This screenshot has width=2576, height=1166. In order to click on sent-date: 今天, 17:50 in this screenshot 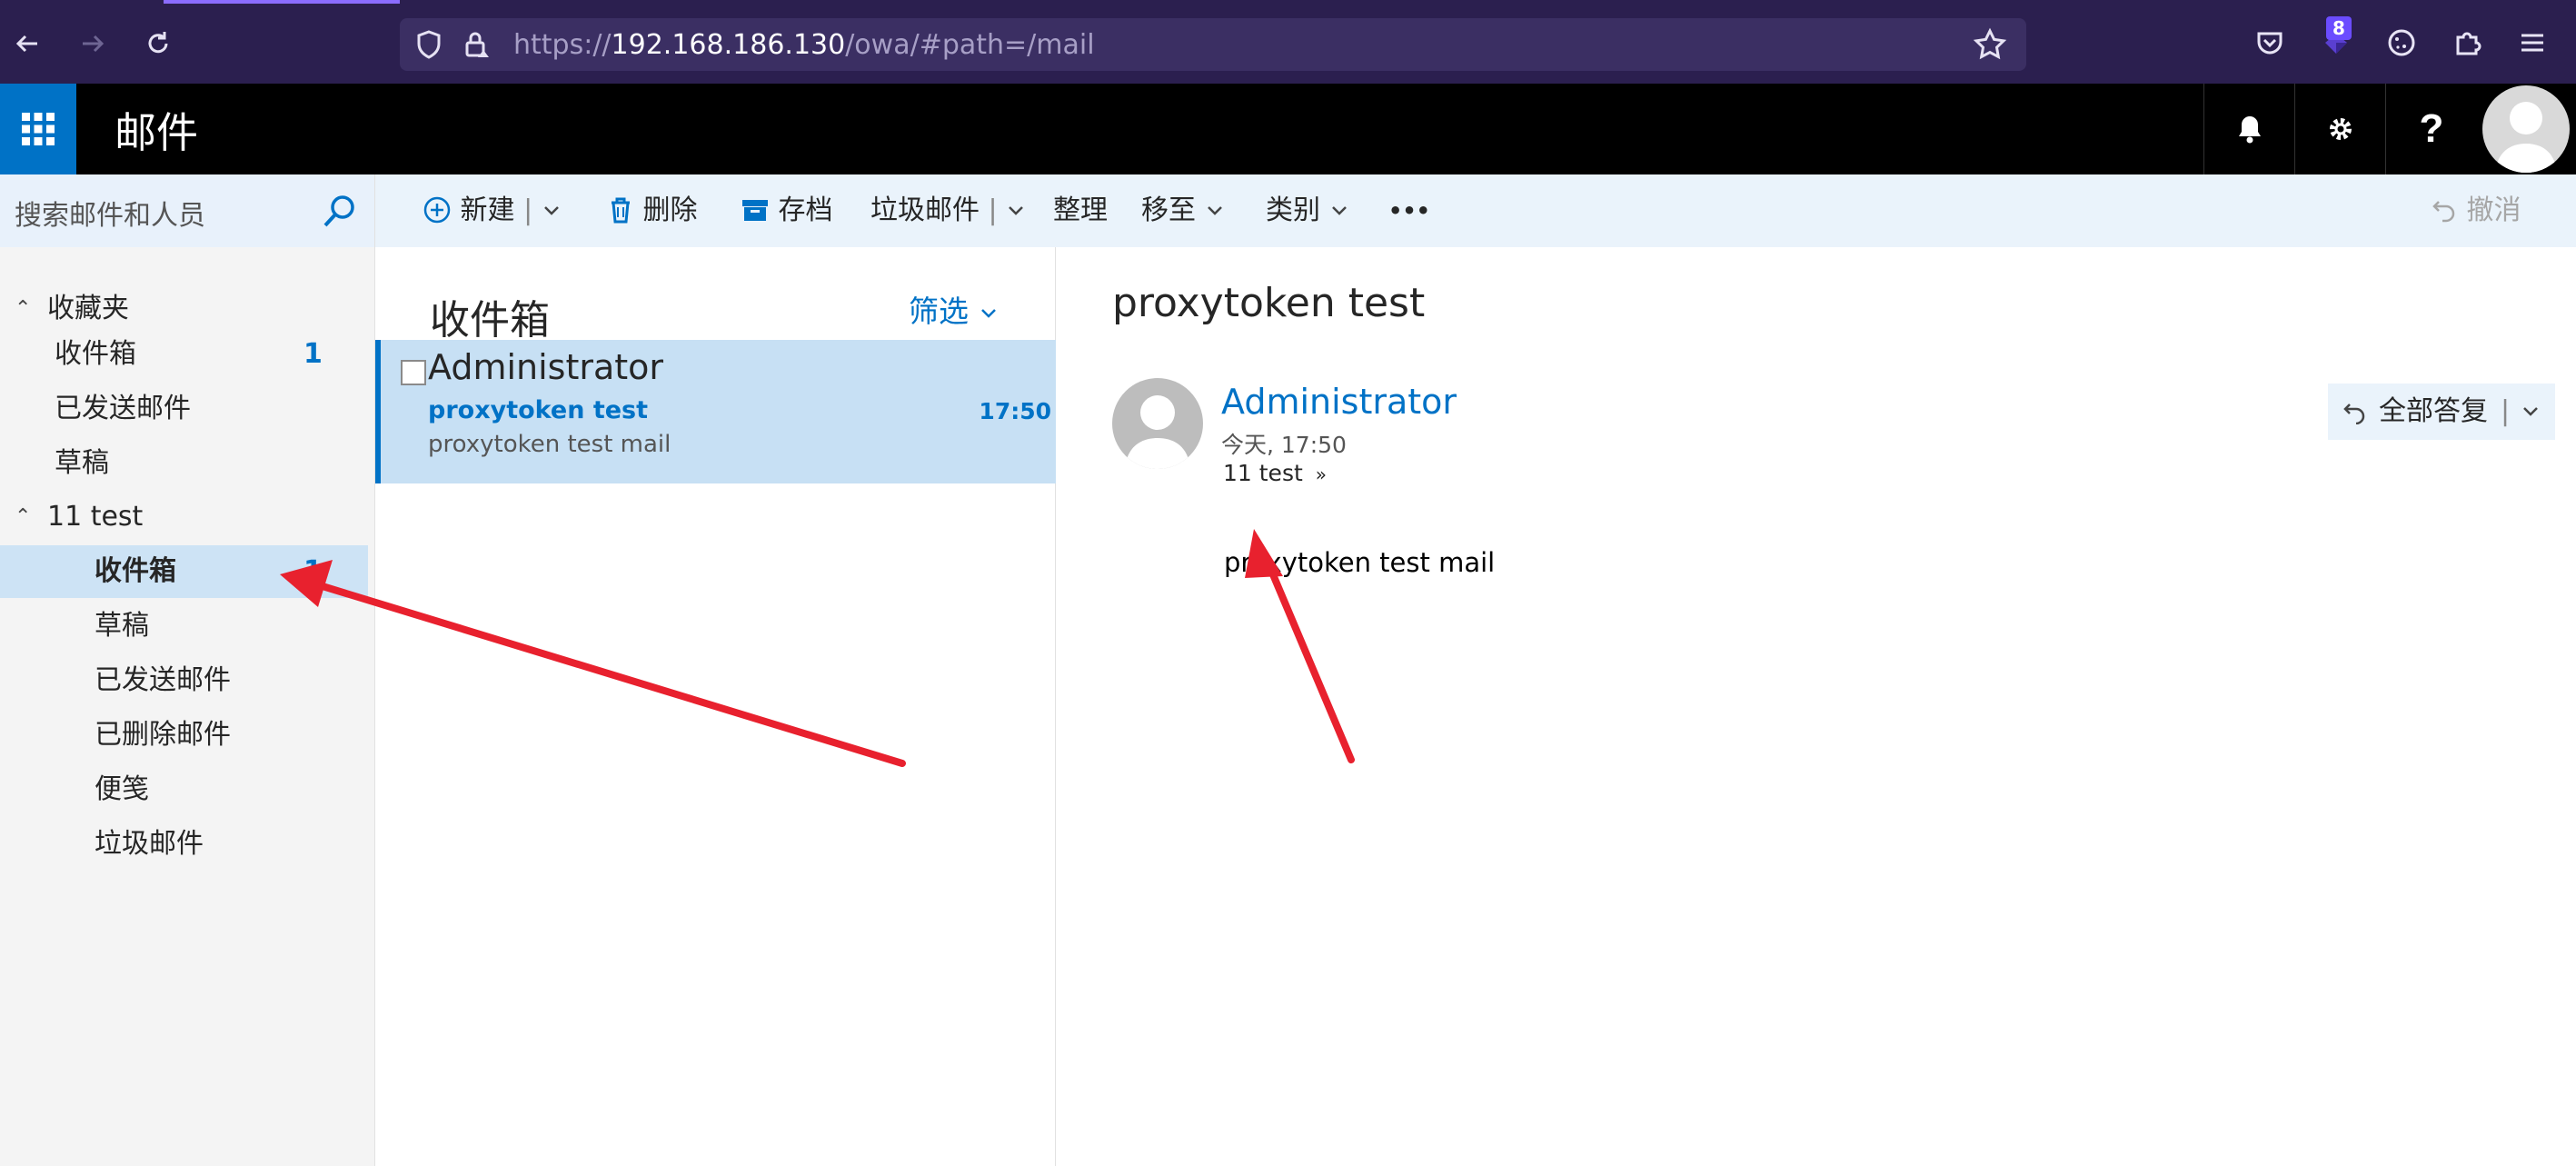, I will do `click(1284, 445)`.